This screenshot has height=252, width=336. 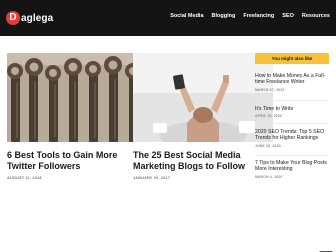 What do you see at coordinates (293, 109) in the screenshot?
I see `related-post-title: It's Time to Write` at bounding box center [293, 109].